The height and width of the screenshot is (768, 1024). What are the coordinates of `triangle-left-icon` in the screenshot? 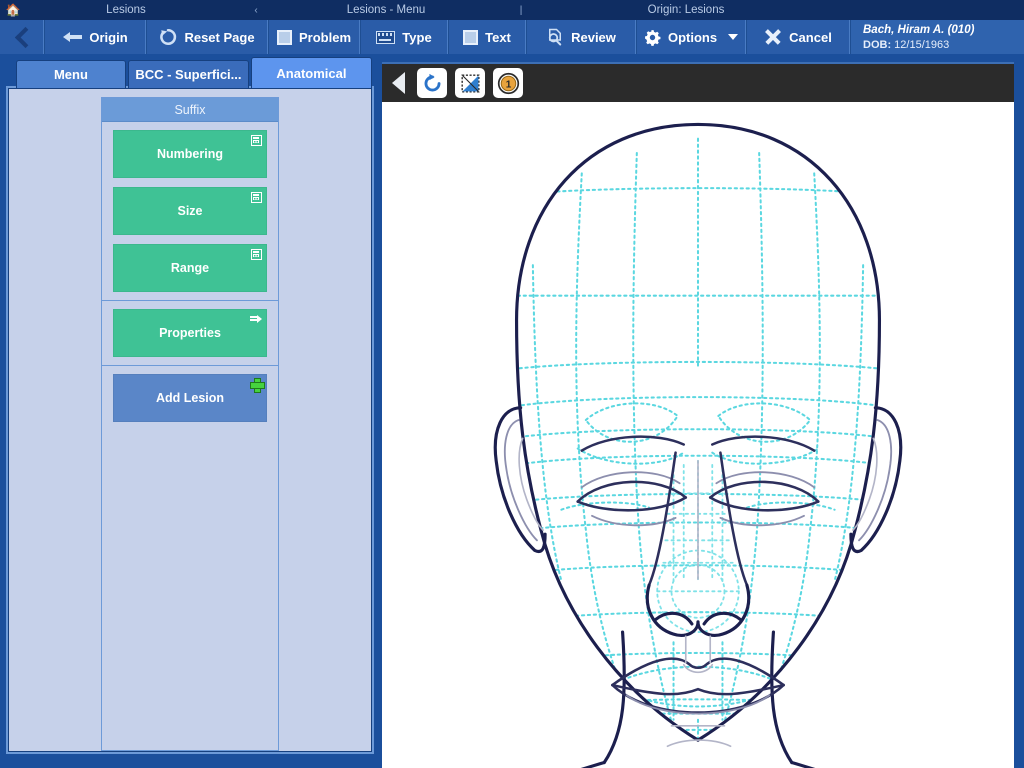 It's located at (398, 83).